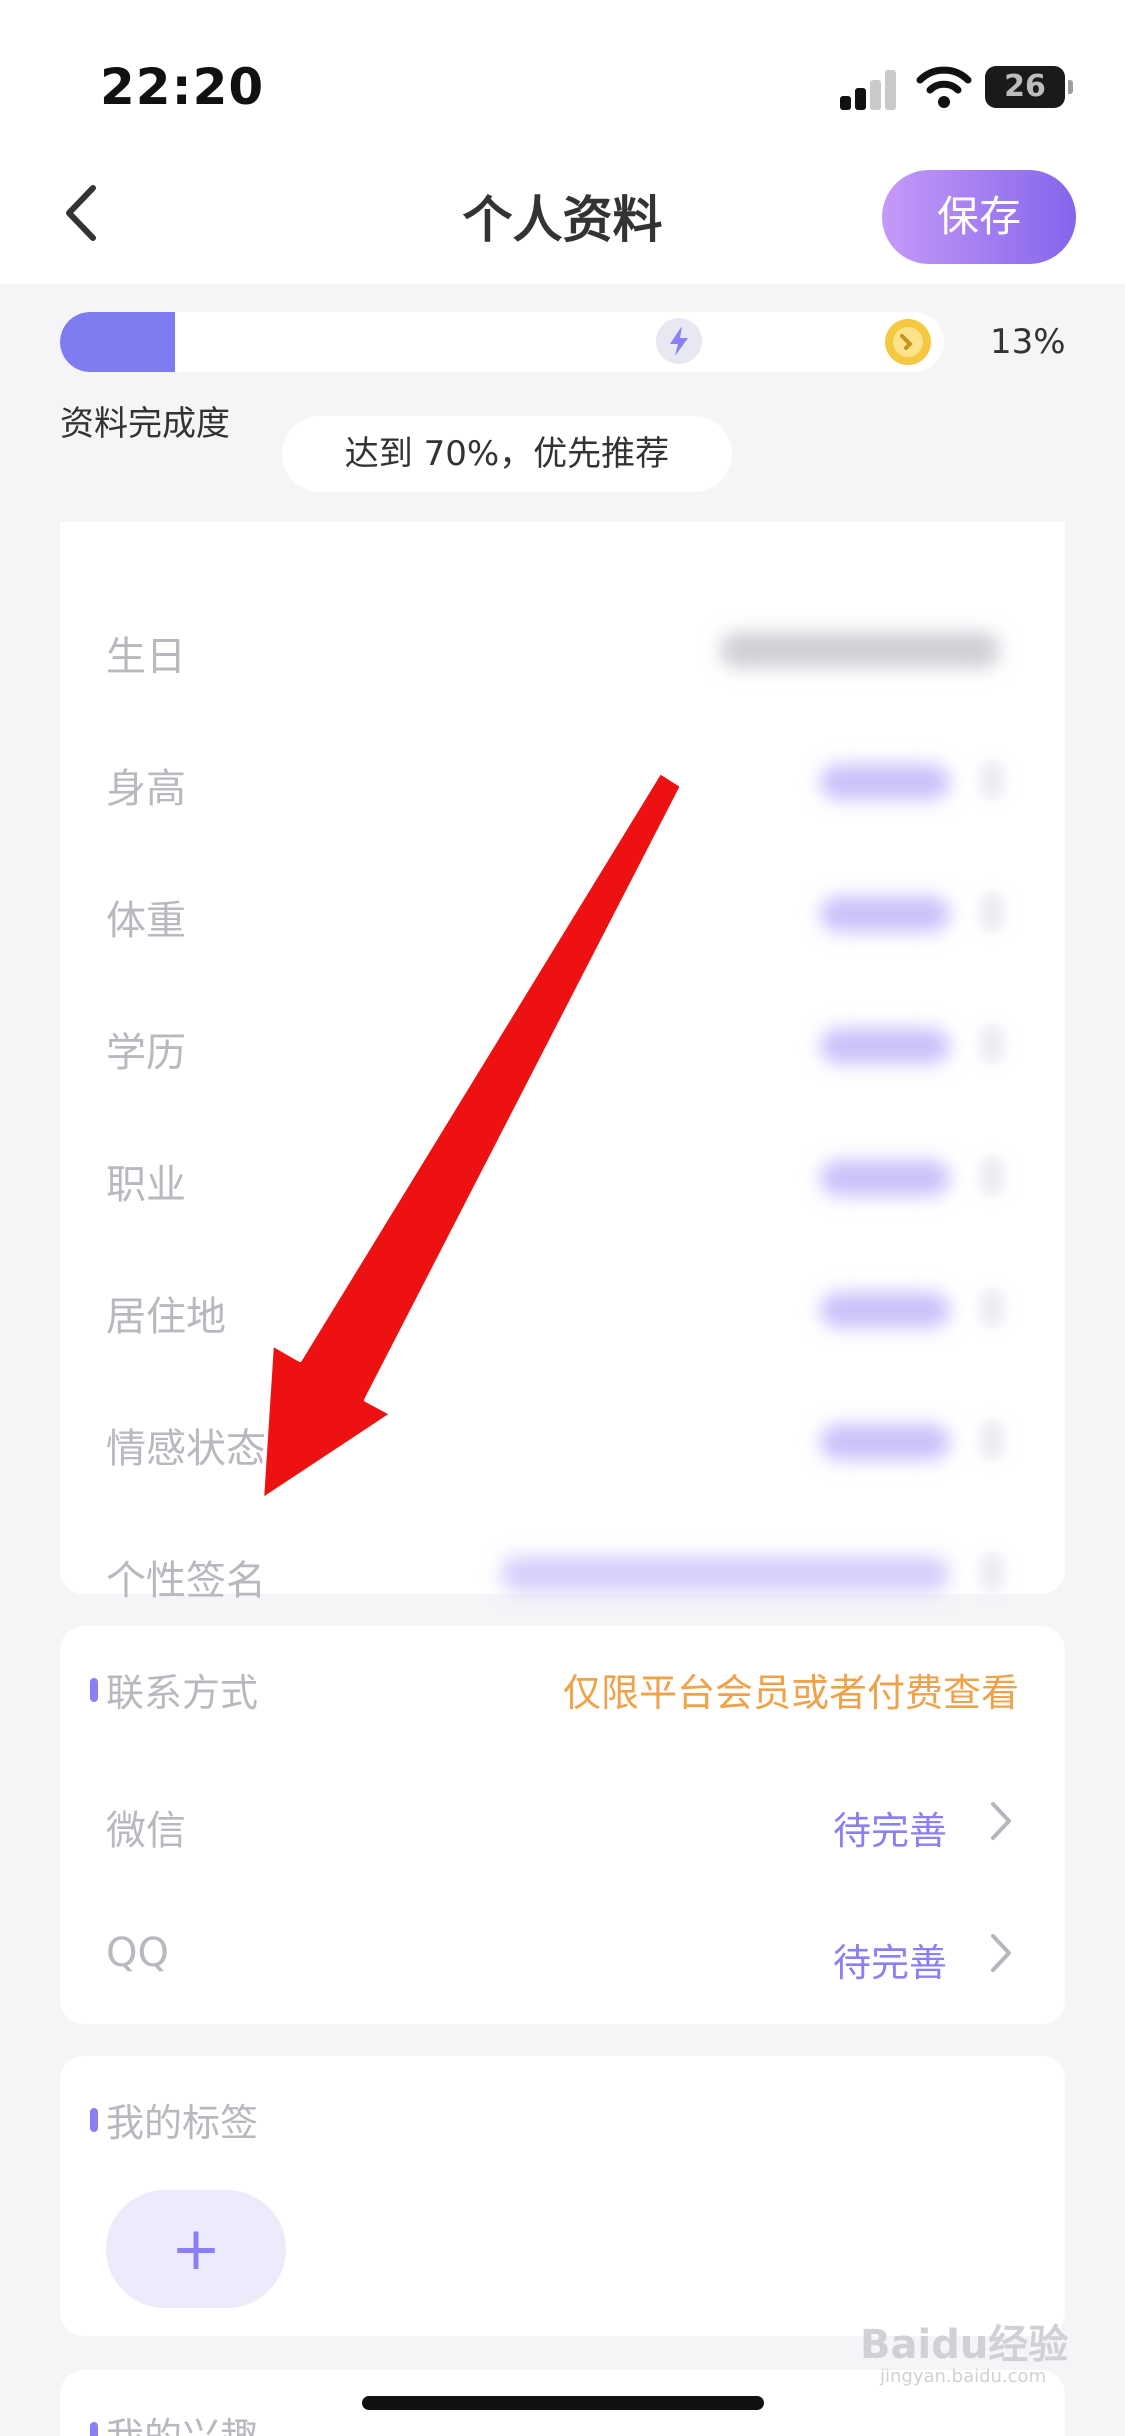 This screenshot has height=2436, width=1125. What do you see at coordinates (146, 1185) in the screenshot?
I see `field-label: 职业` at bounding box center [146, 1185].